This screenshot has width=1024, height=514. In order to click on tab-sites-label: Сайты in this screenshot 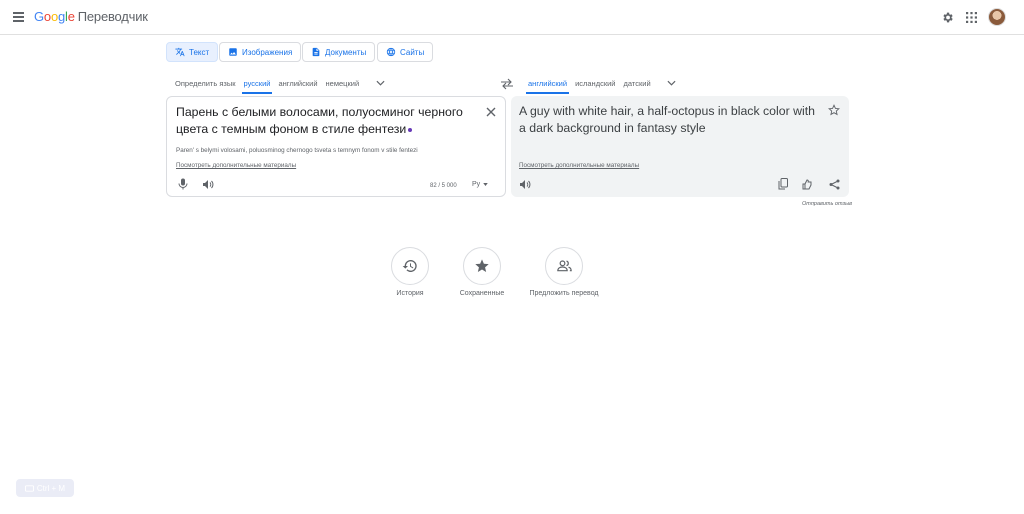, I will do `click(412, 52)`.